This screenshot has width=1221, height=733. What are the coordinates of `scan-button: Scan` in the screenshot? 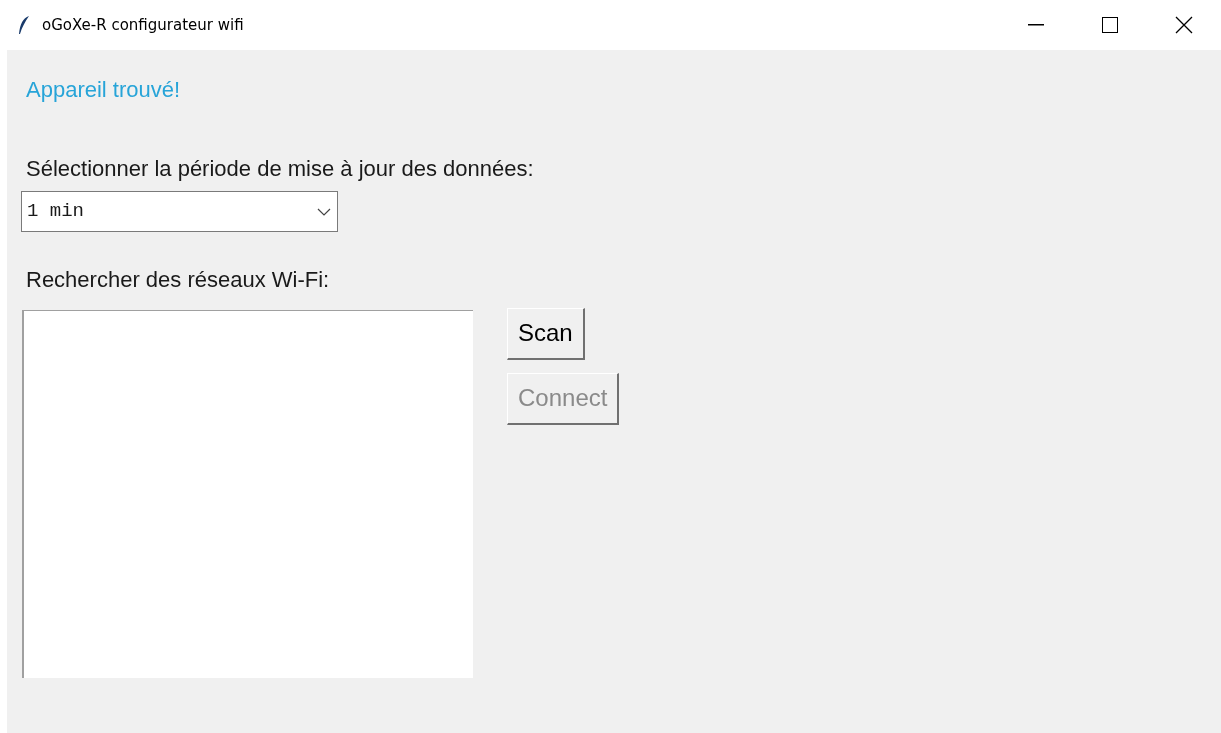 It's located at (546, 334).